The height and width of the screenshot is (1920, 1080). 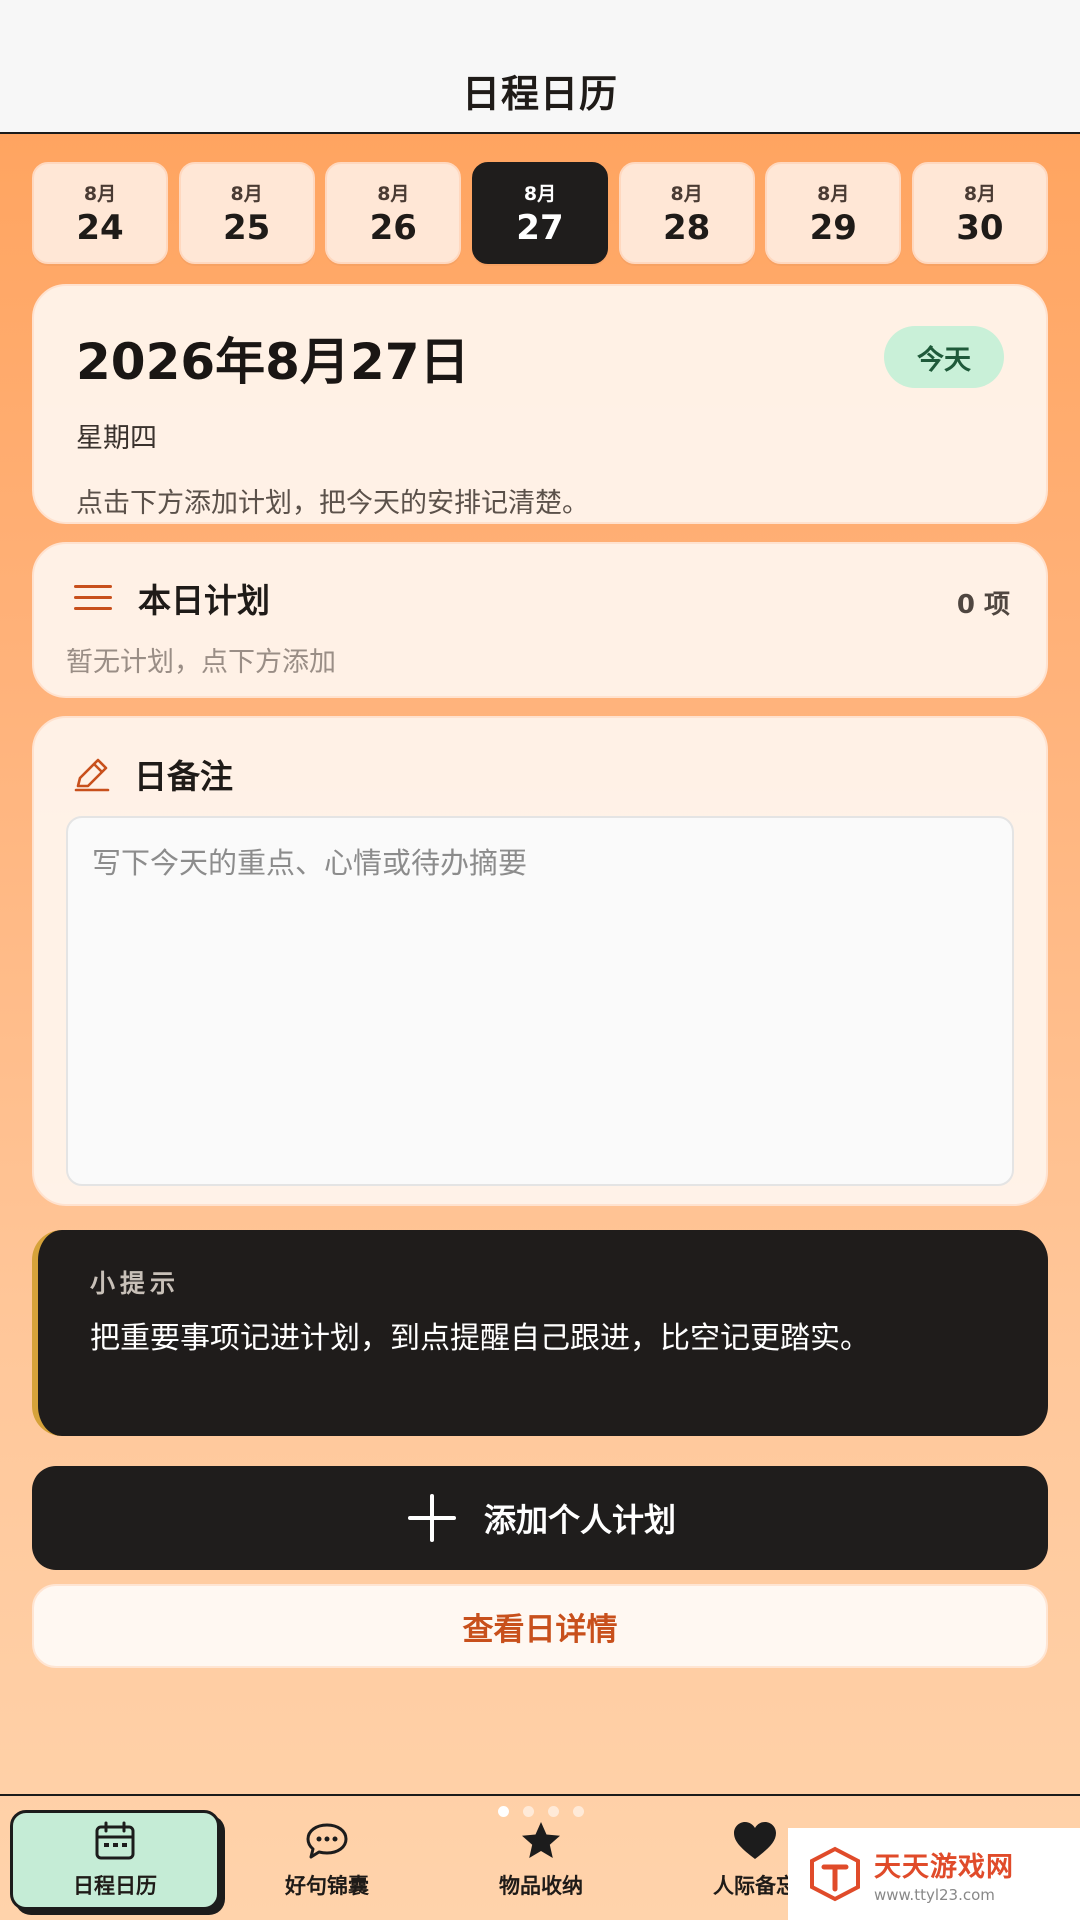 I want to click on watermark-logo-icon, so click(x=835, y=1874).